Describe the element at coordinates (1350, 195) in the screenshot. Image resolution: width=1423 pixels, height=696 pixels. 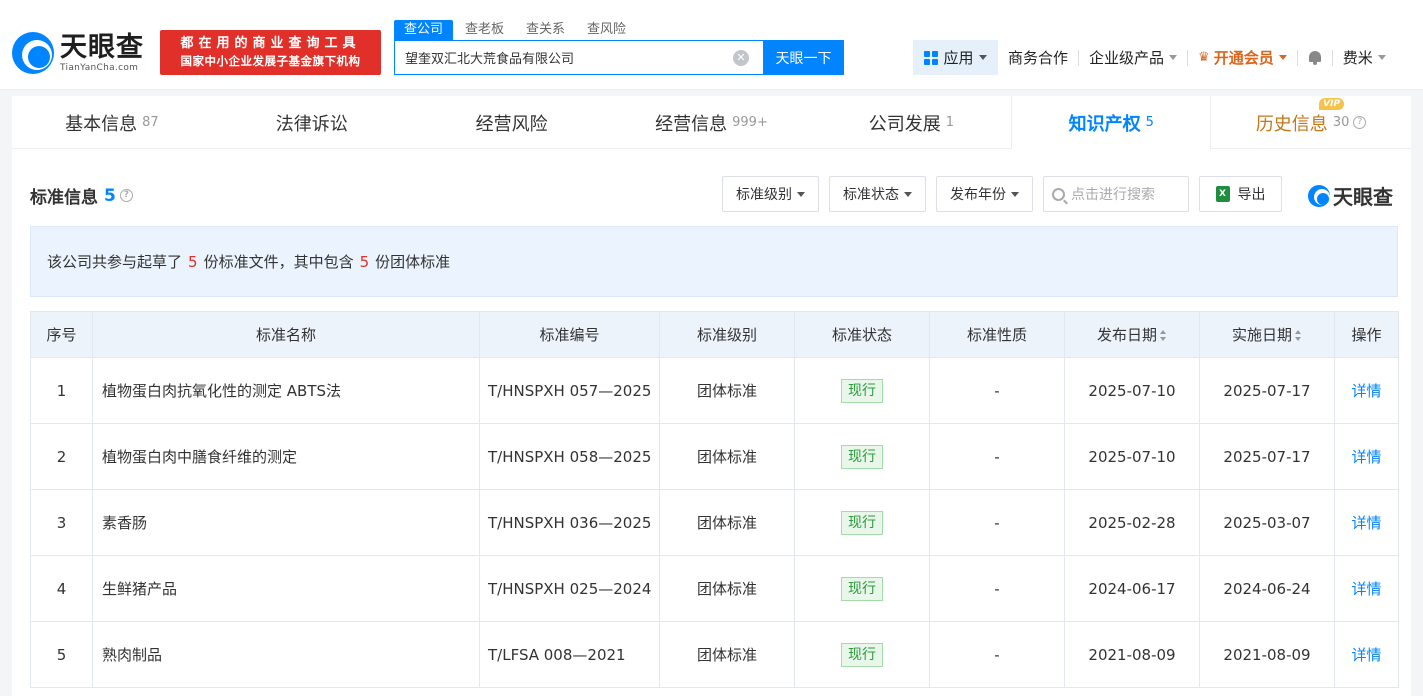
I see `brand-watermark: 天眼查` at that location.